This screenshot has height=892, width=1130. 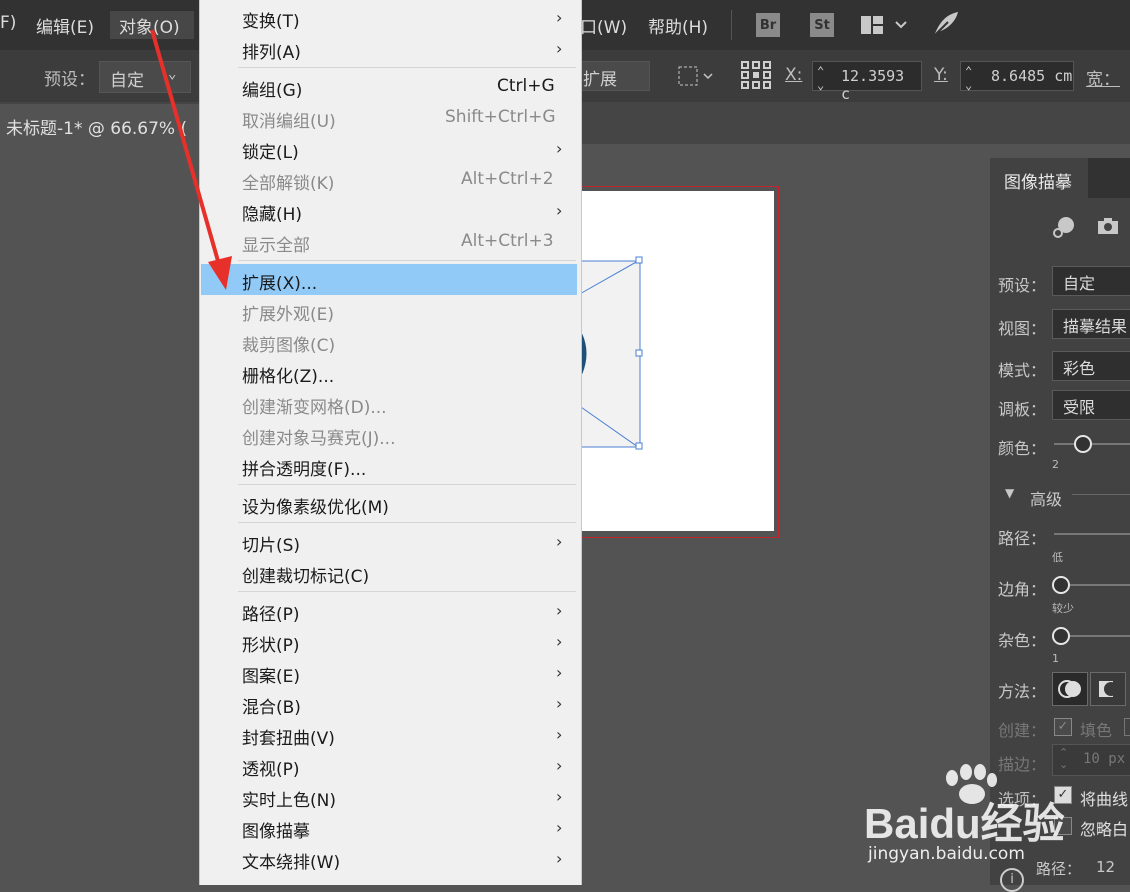 I want to click on menu-edit: 编辑(E), so click(x=65, y=25).